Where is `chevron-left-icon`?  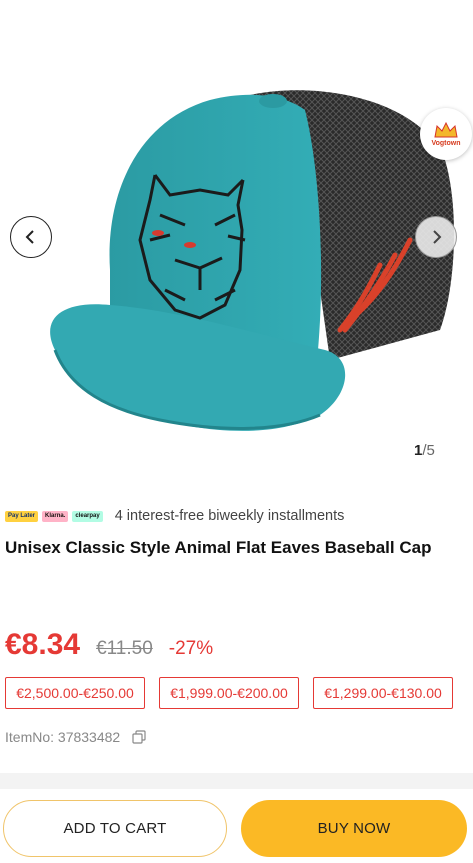 chevron-left-icon is located at coordinates (29, 237).